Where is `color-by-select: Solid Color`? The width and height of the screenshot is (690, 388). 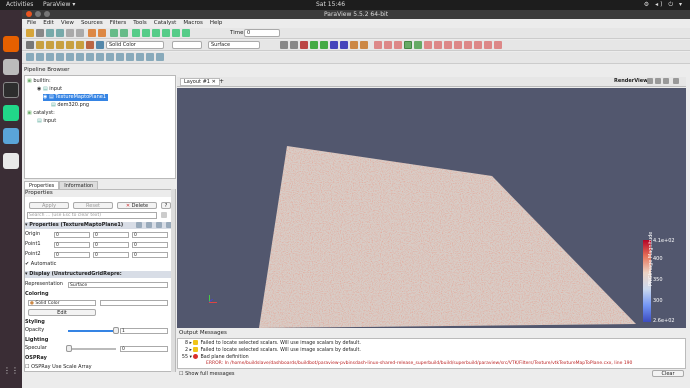
color-by-select: Solid Color is located at coordinates (135, 45).